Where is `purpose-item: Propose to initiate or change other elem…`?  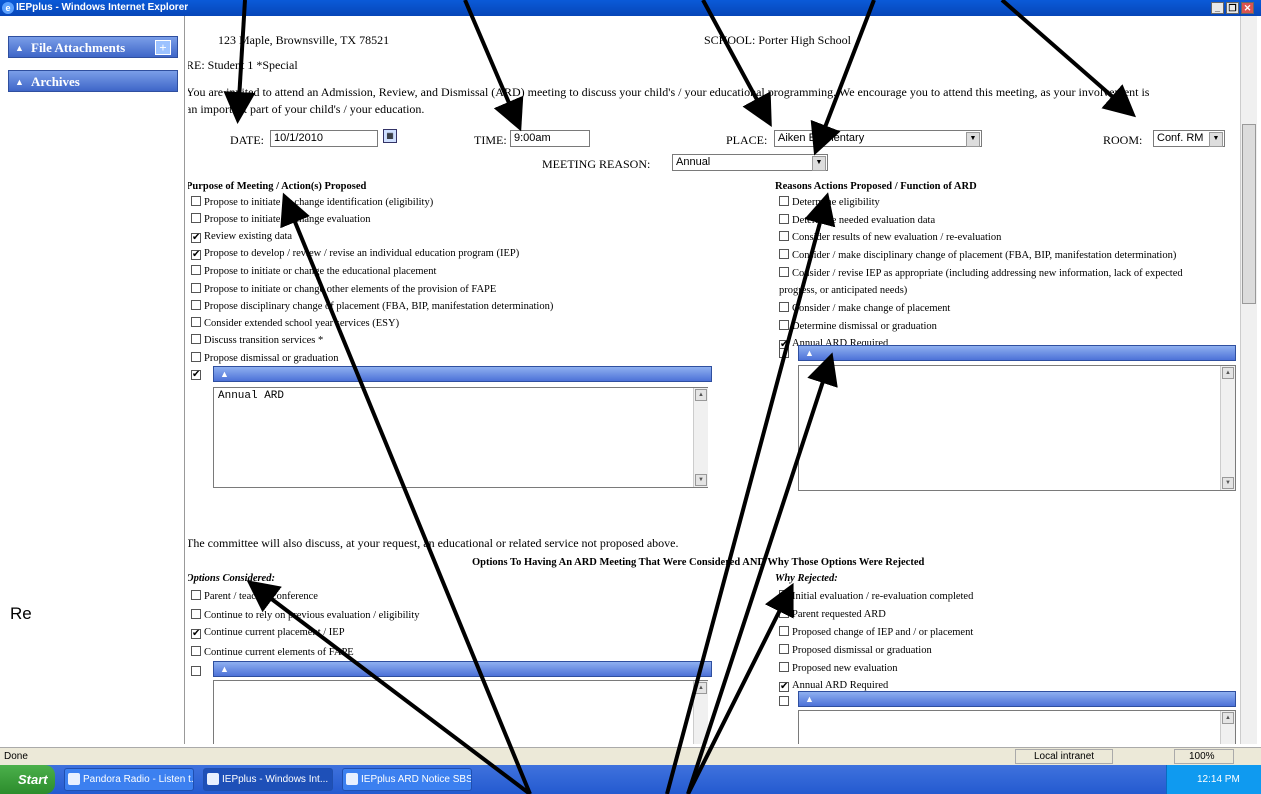
purpose-item: Propose to initiate or change other elem… is located at coordinates (343, 288).